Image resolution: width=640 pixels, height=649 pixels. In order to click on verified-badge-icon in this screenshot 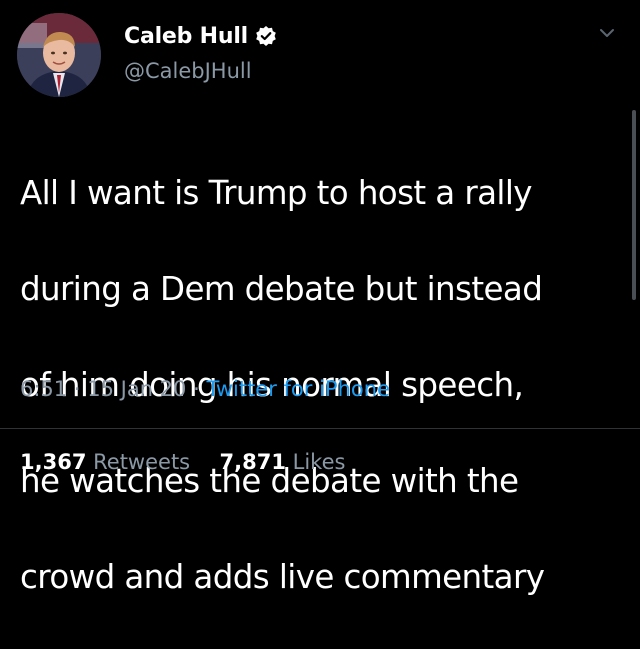, I will do `click(266, 36)`.